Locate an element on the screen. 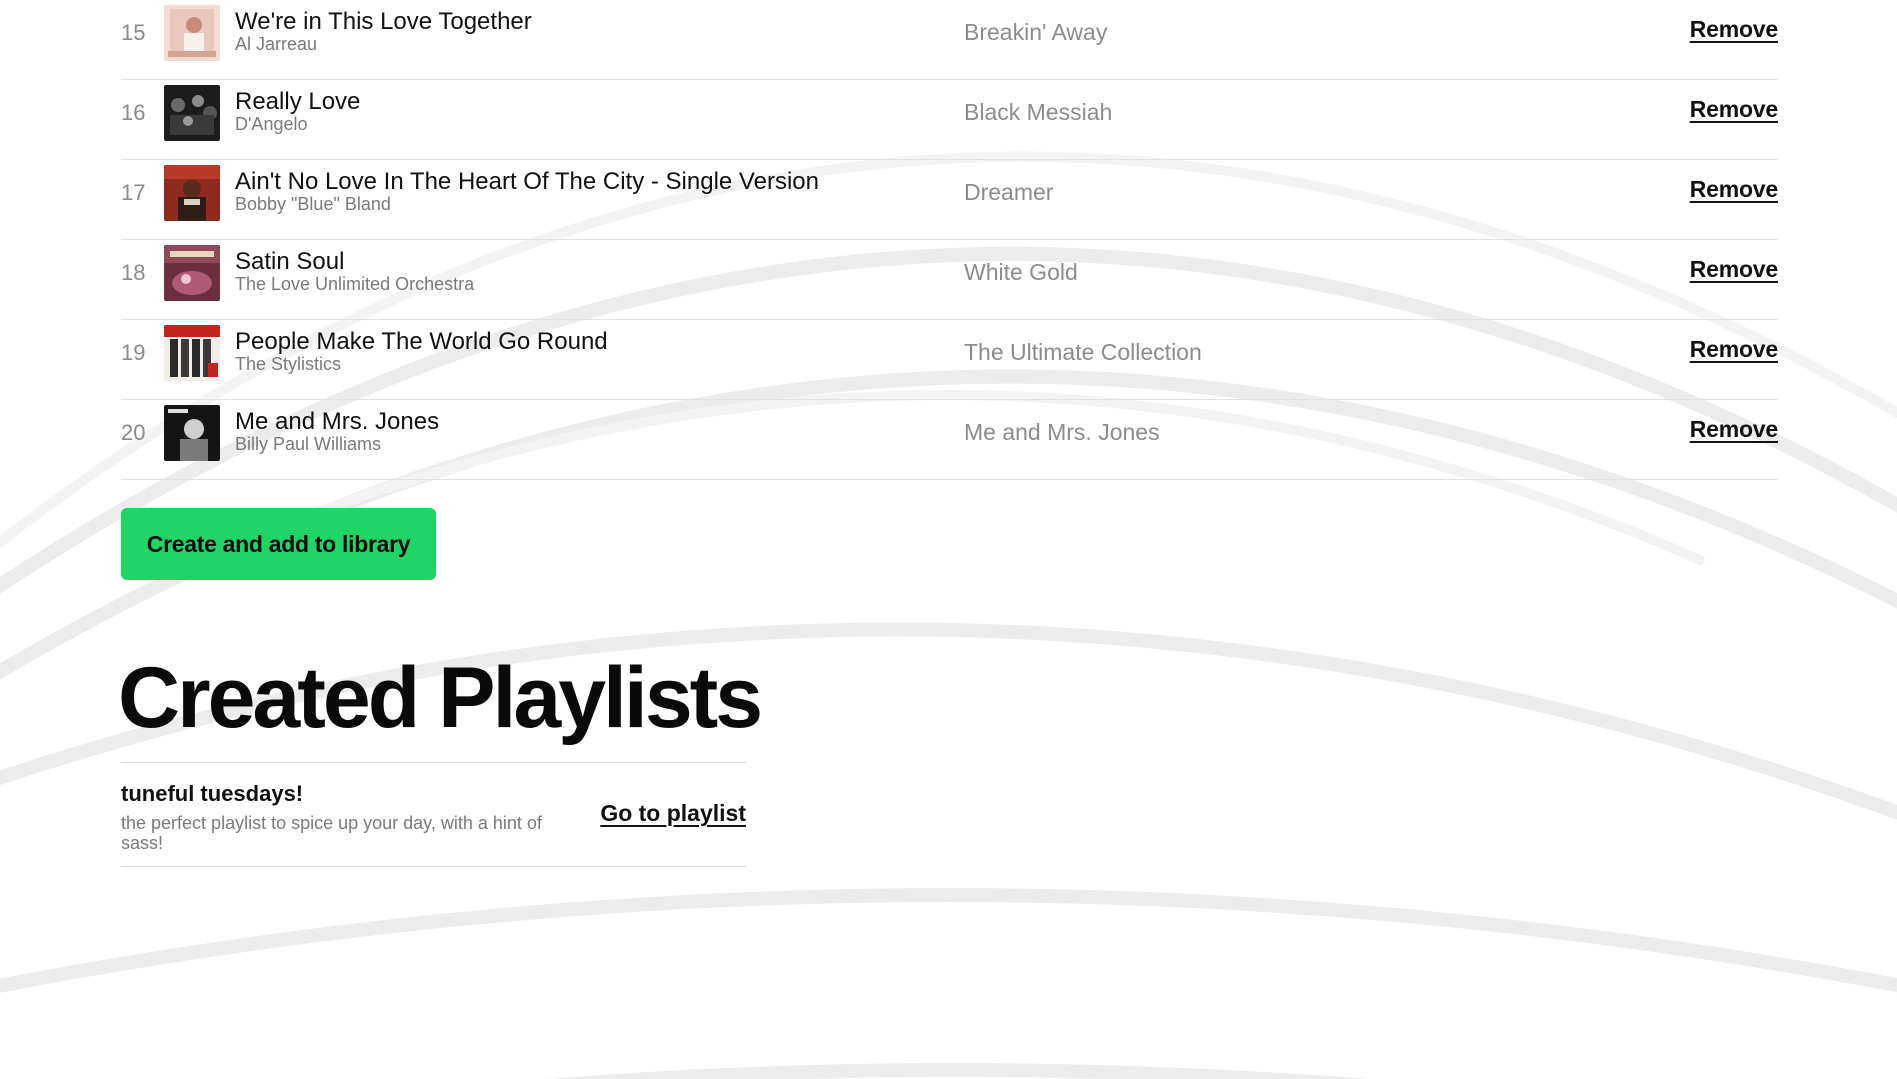 This screenshot has width=1897, height=1079. playlist-name: tuneful tuesdays! is located at coordinates (212, 793).